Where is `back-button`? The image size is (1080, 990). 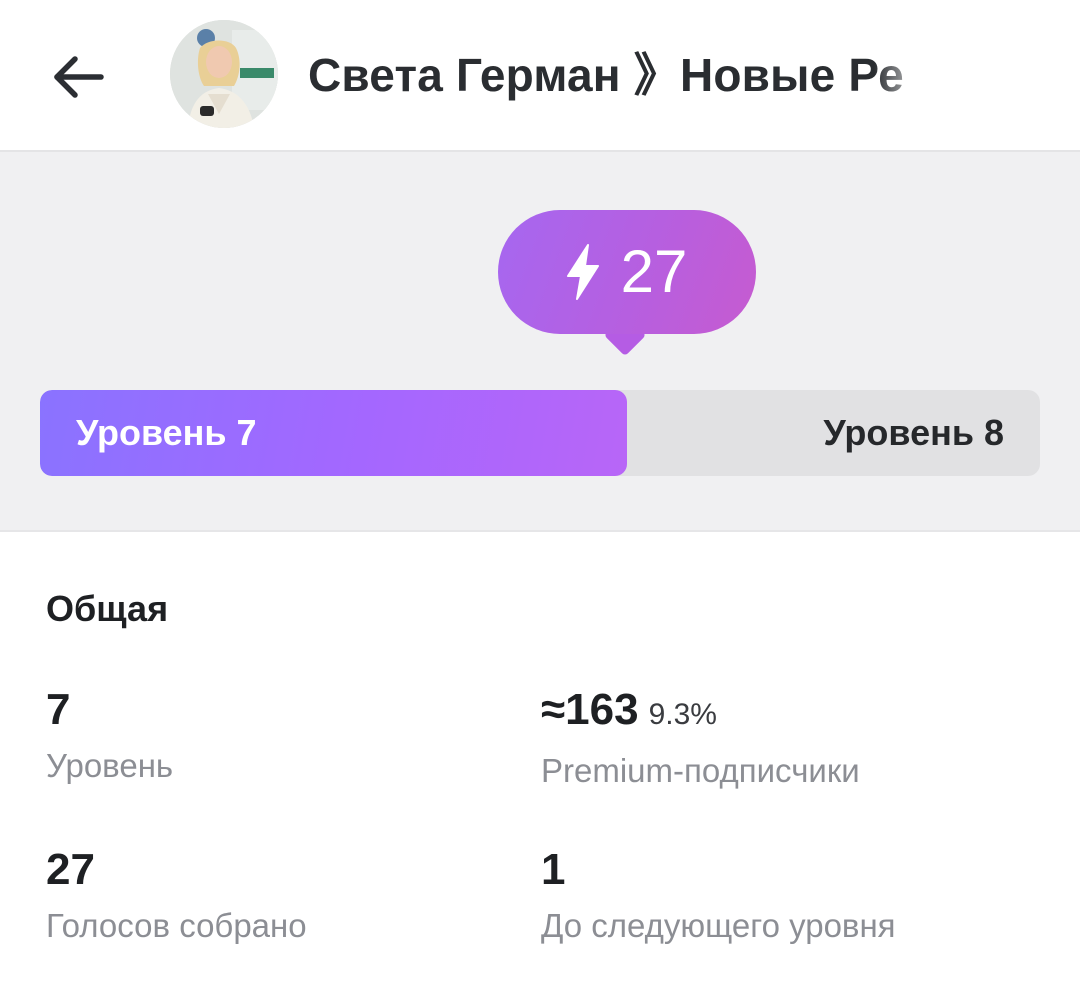
back-button is located at coordinates (79, 77).